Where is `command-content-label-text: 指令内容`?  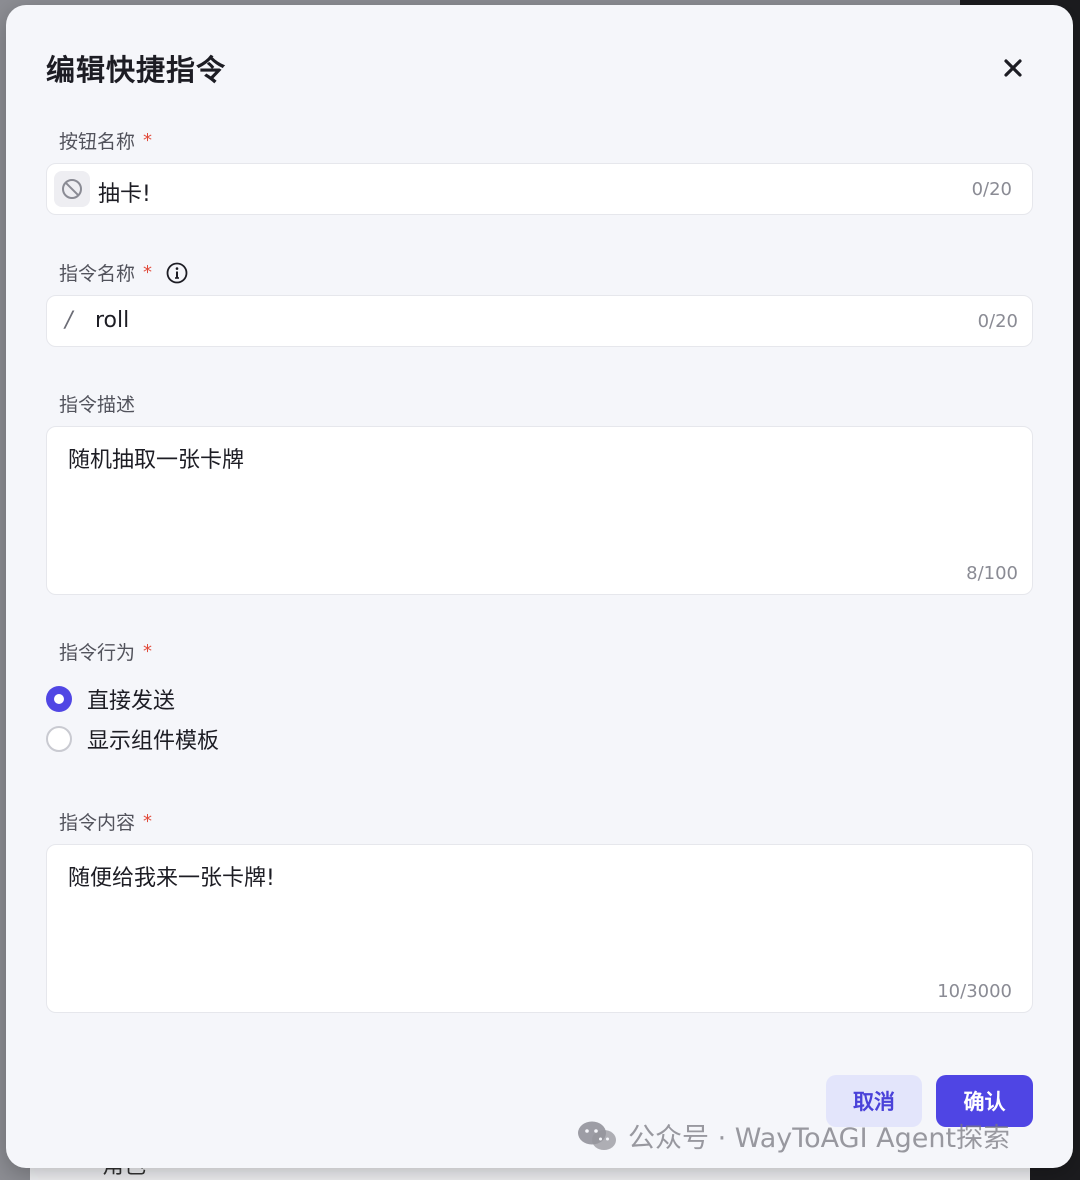
command-content-label-text: 指令内容 is located at coordinates (97, 823).